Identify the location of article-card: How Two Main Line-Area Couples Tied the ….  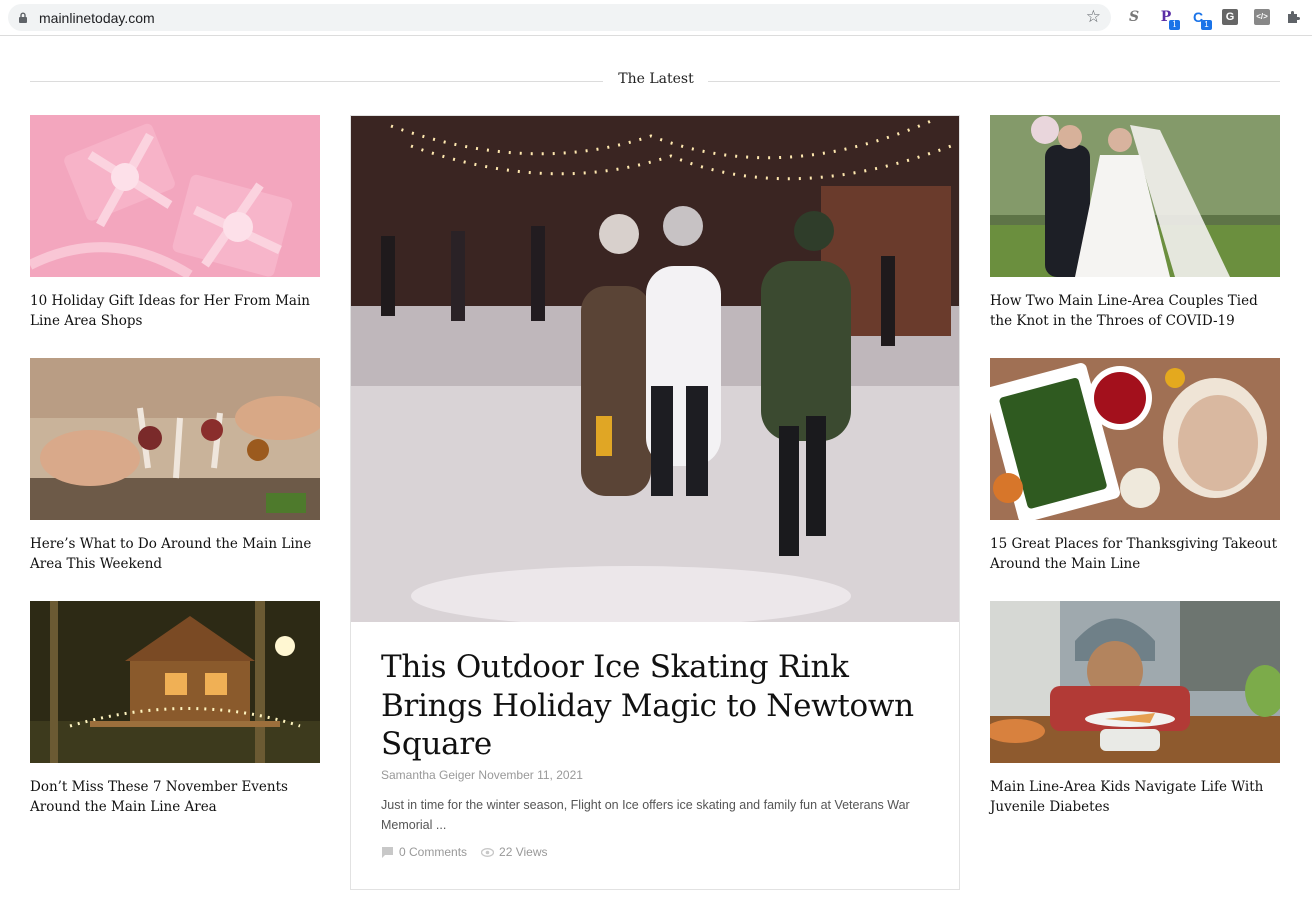
(1135, 223).